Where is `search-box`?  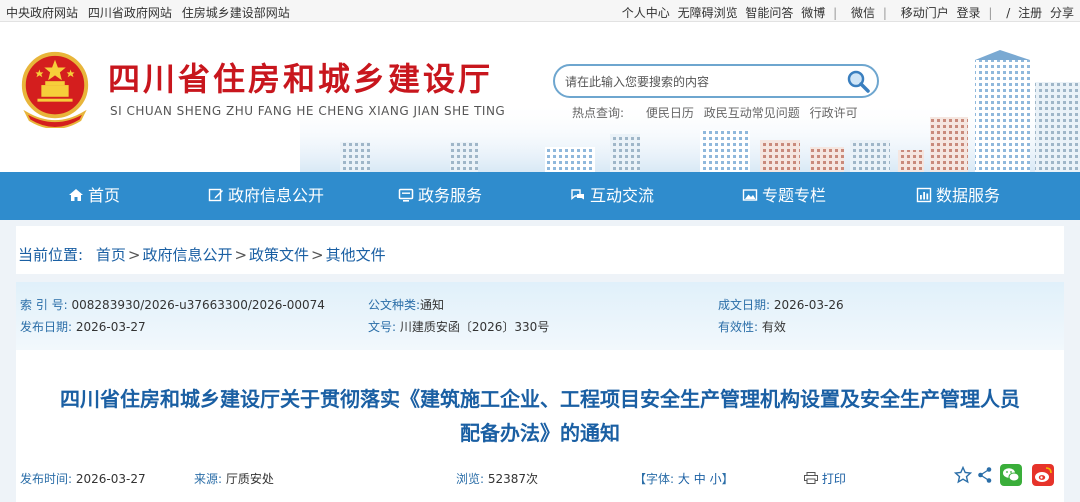 search-box is located at coordinates (716, 81).